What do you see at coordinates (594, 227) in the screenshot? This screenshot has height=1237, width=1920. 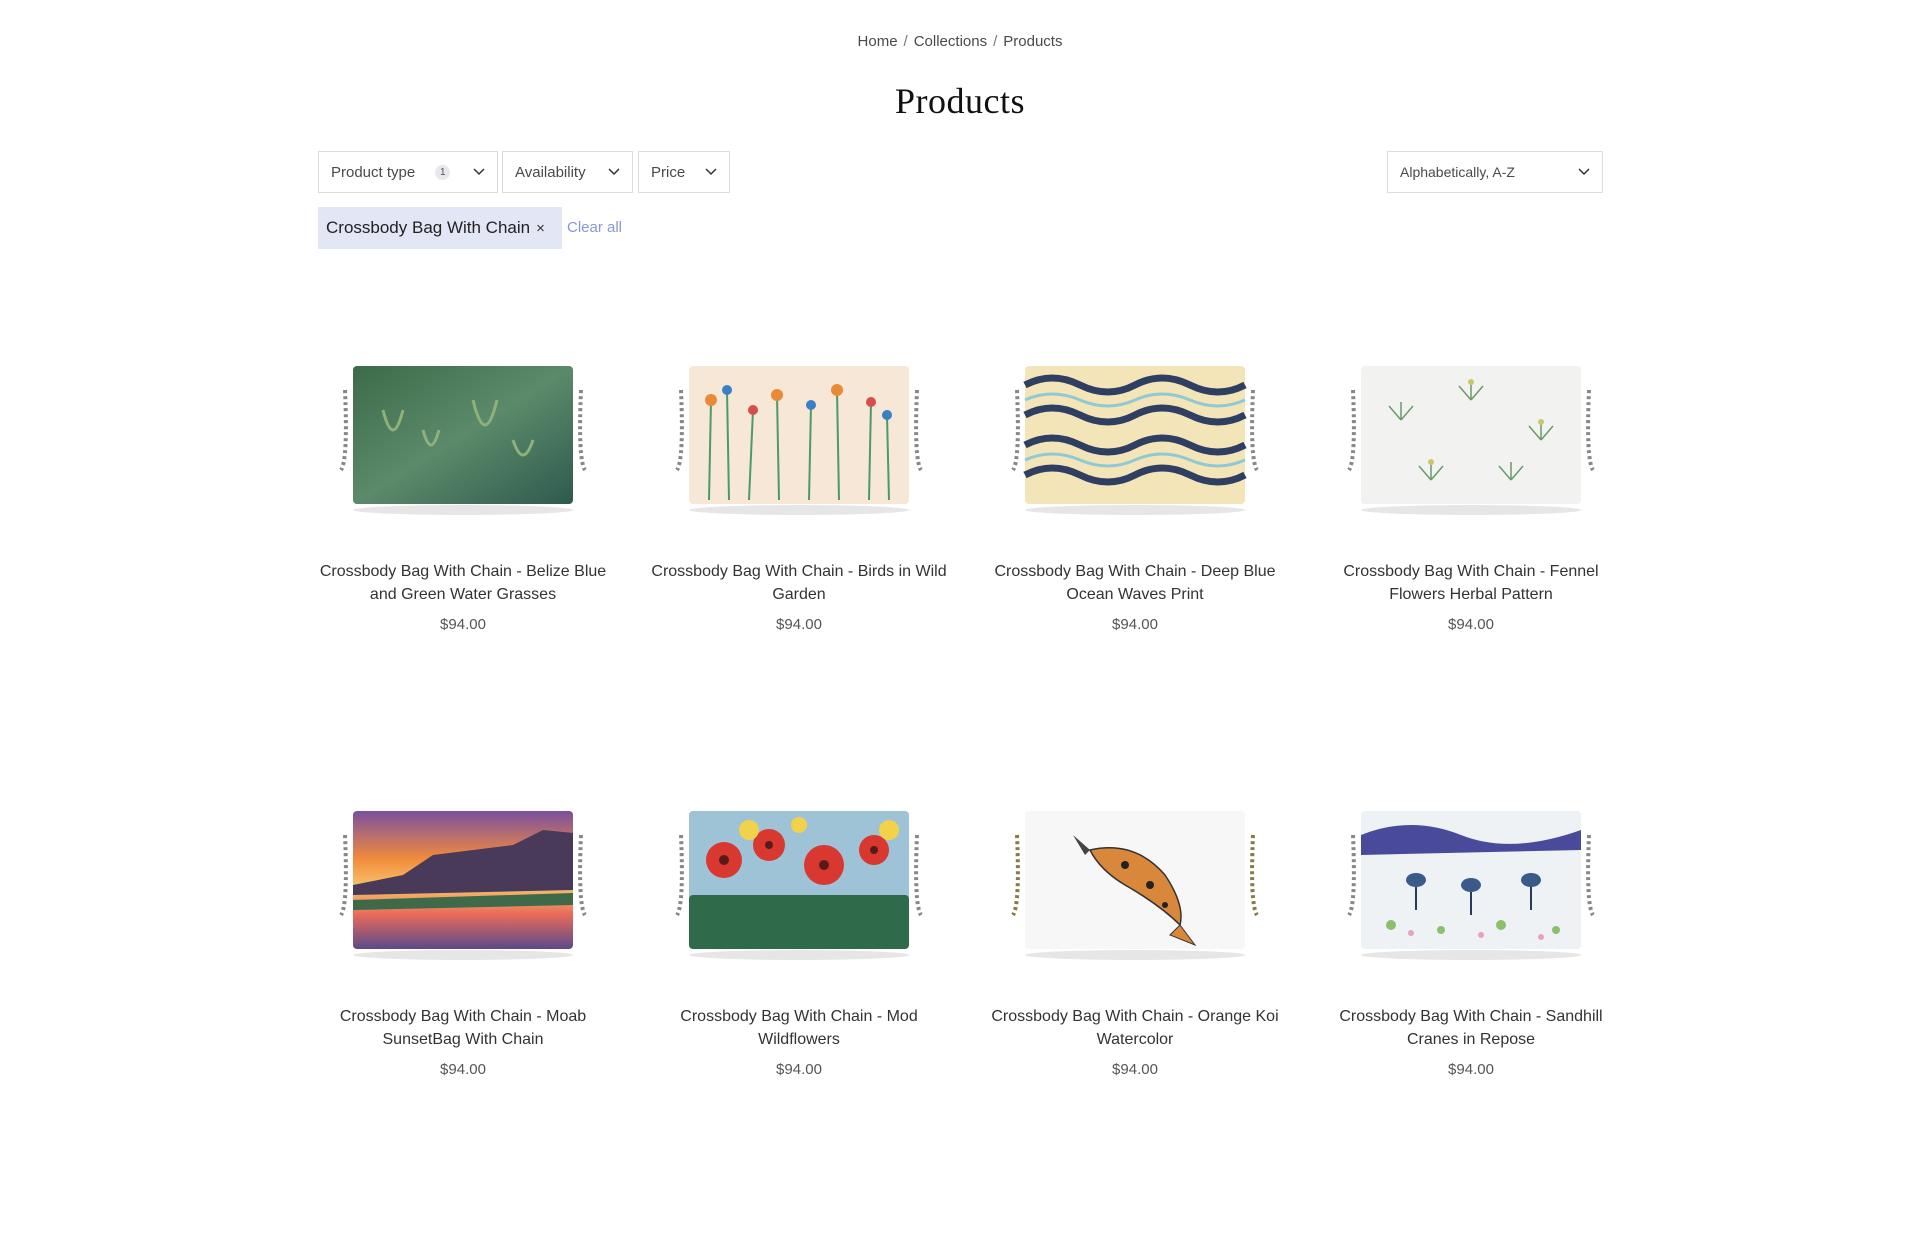 I see `clear-all-link: Clear all` at bounding box center [594, 227].